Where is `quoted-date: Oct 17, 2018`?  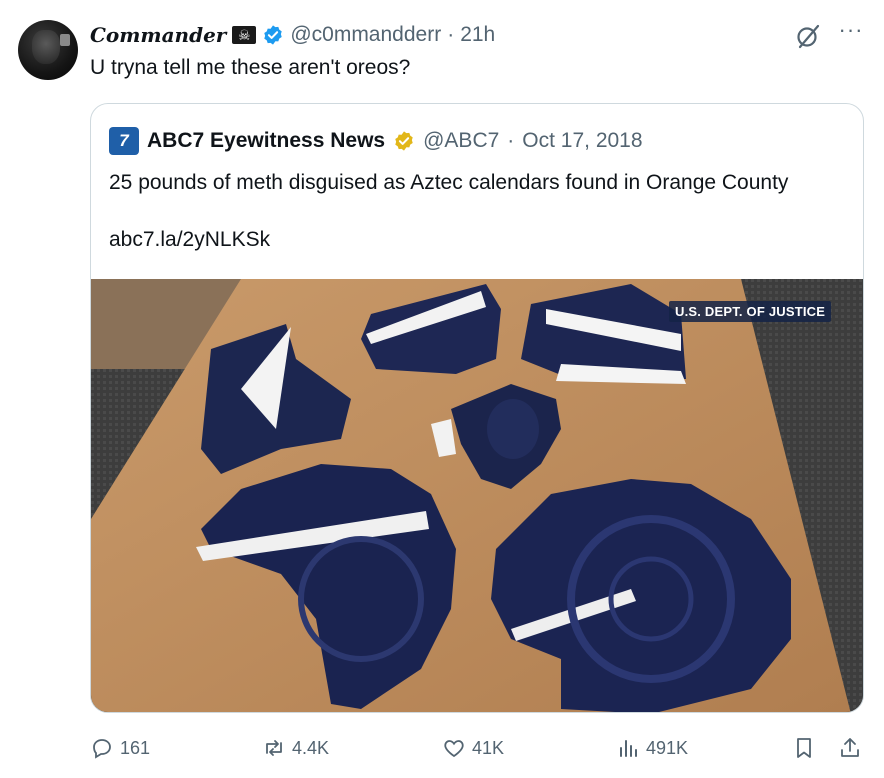 quoted-date: Oct 17, 2018 is located at coordinates (582, 140).